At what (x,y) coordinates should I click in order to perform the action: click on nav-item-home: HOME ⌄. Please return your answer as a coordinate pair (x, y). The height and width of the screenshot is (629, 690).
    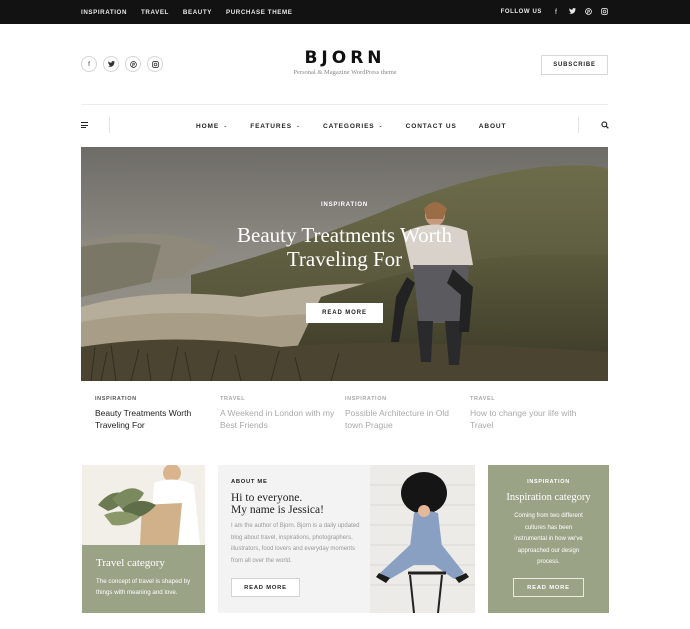
    Looking at the image, I should click on (212, 126).